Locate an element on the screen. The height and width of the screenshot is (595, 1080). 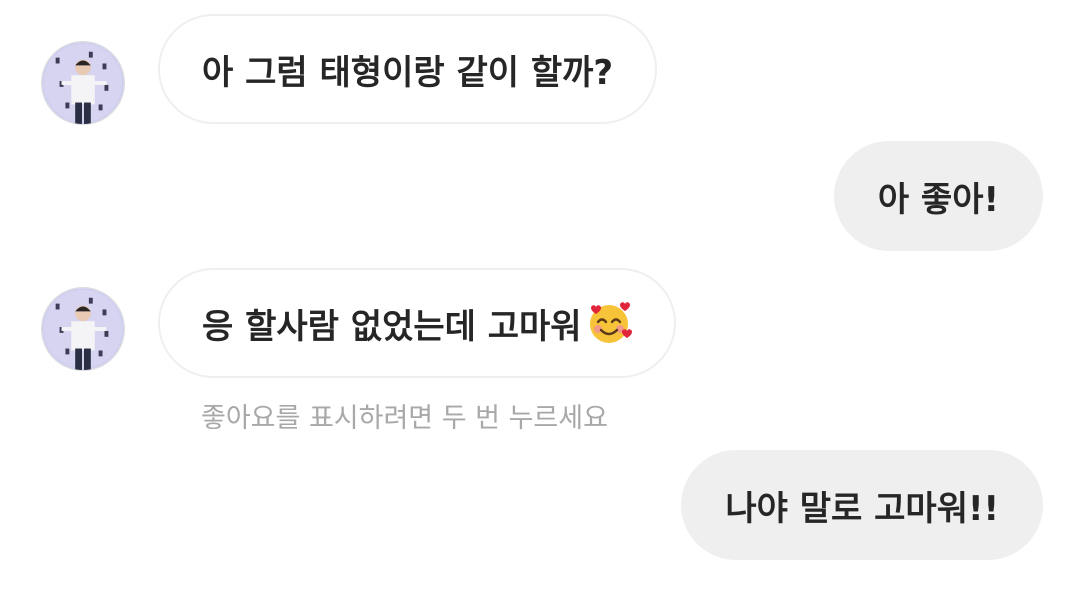
outgoing-message-bubble: 나야 말로 고마워!! is located at coordinates (862, 505).